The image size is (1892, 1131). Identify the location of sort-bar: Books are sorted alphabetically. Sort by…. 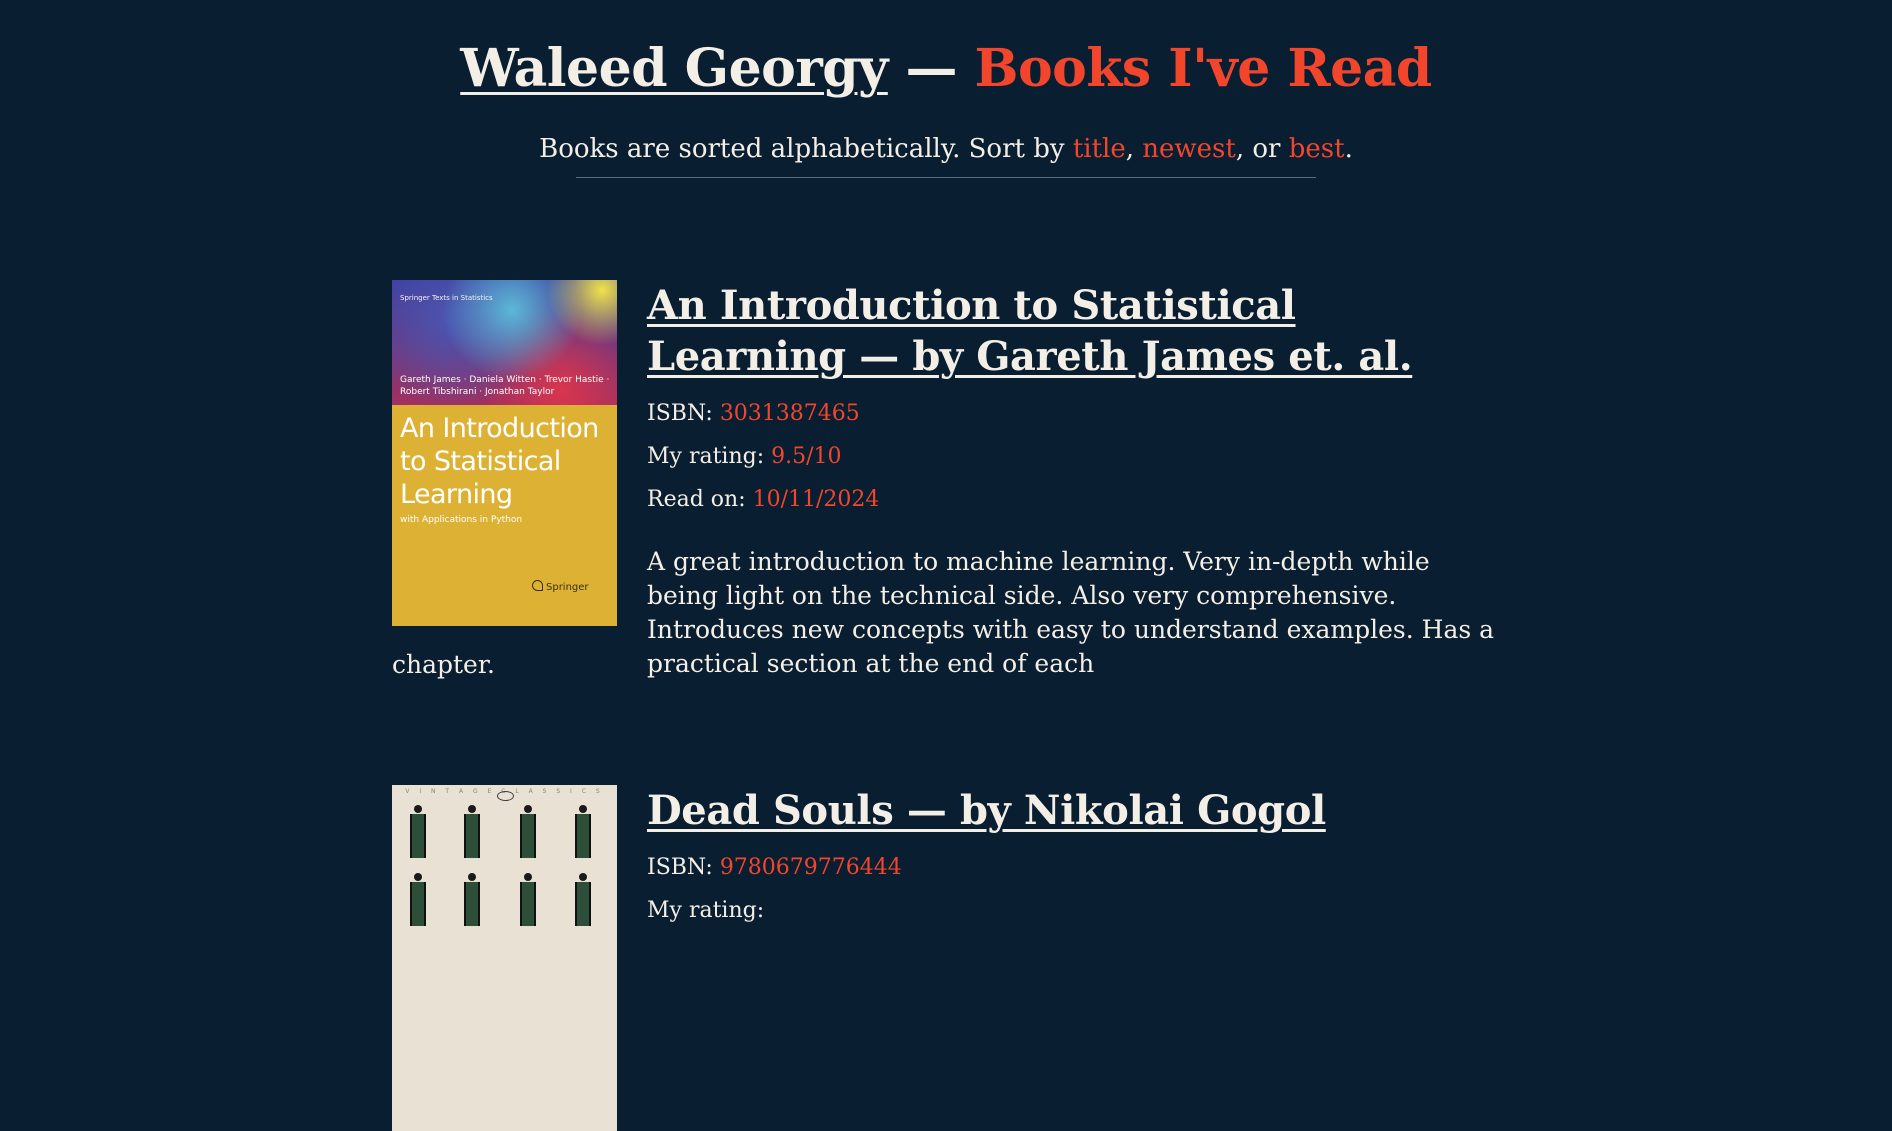
(946, 149).